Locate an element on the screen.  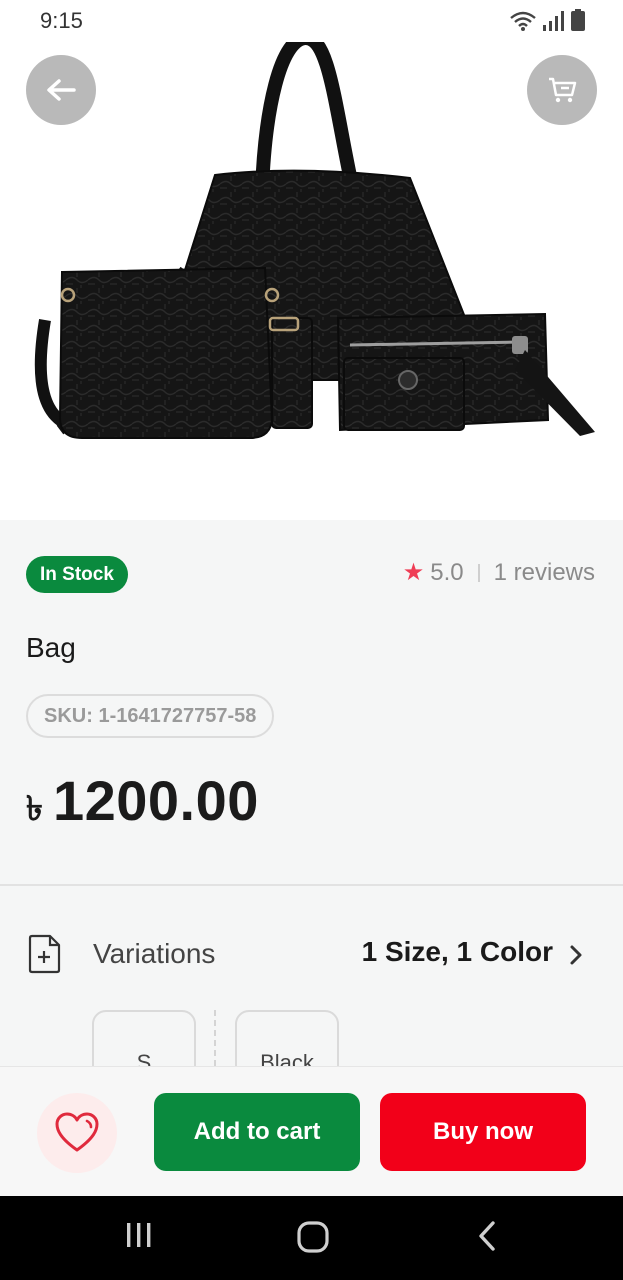
cart-button is located at coordinates (562, 90).